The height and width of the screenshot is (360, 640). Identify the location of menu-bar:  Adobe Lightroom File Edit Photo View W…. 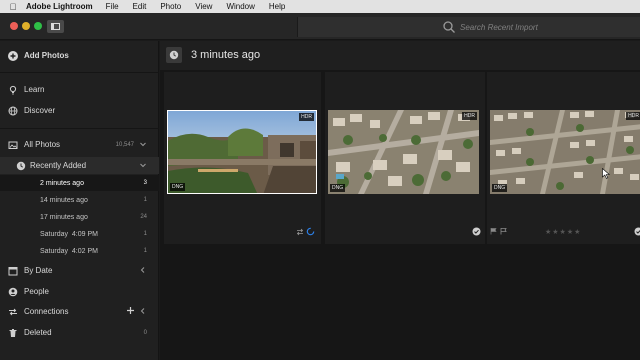
(320, 6).